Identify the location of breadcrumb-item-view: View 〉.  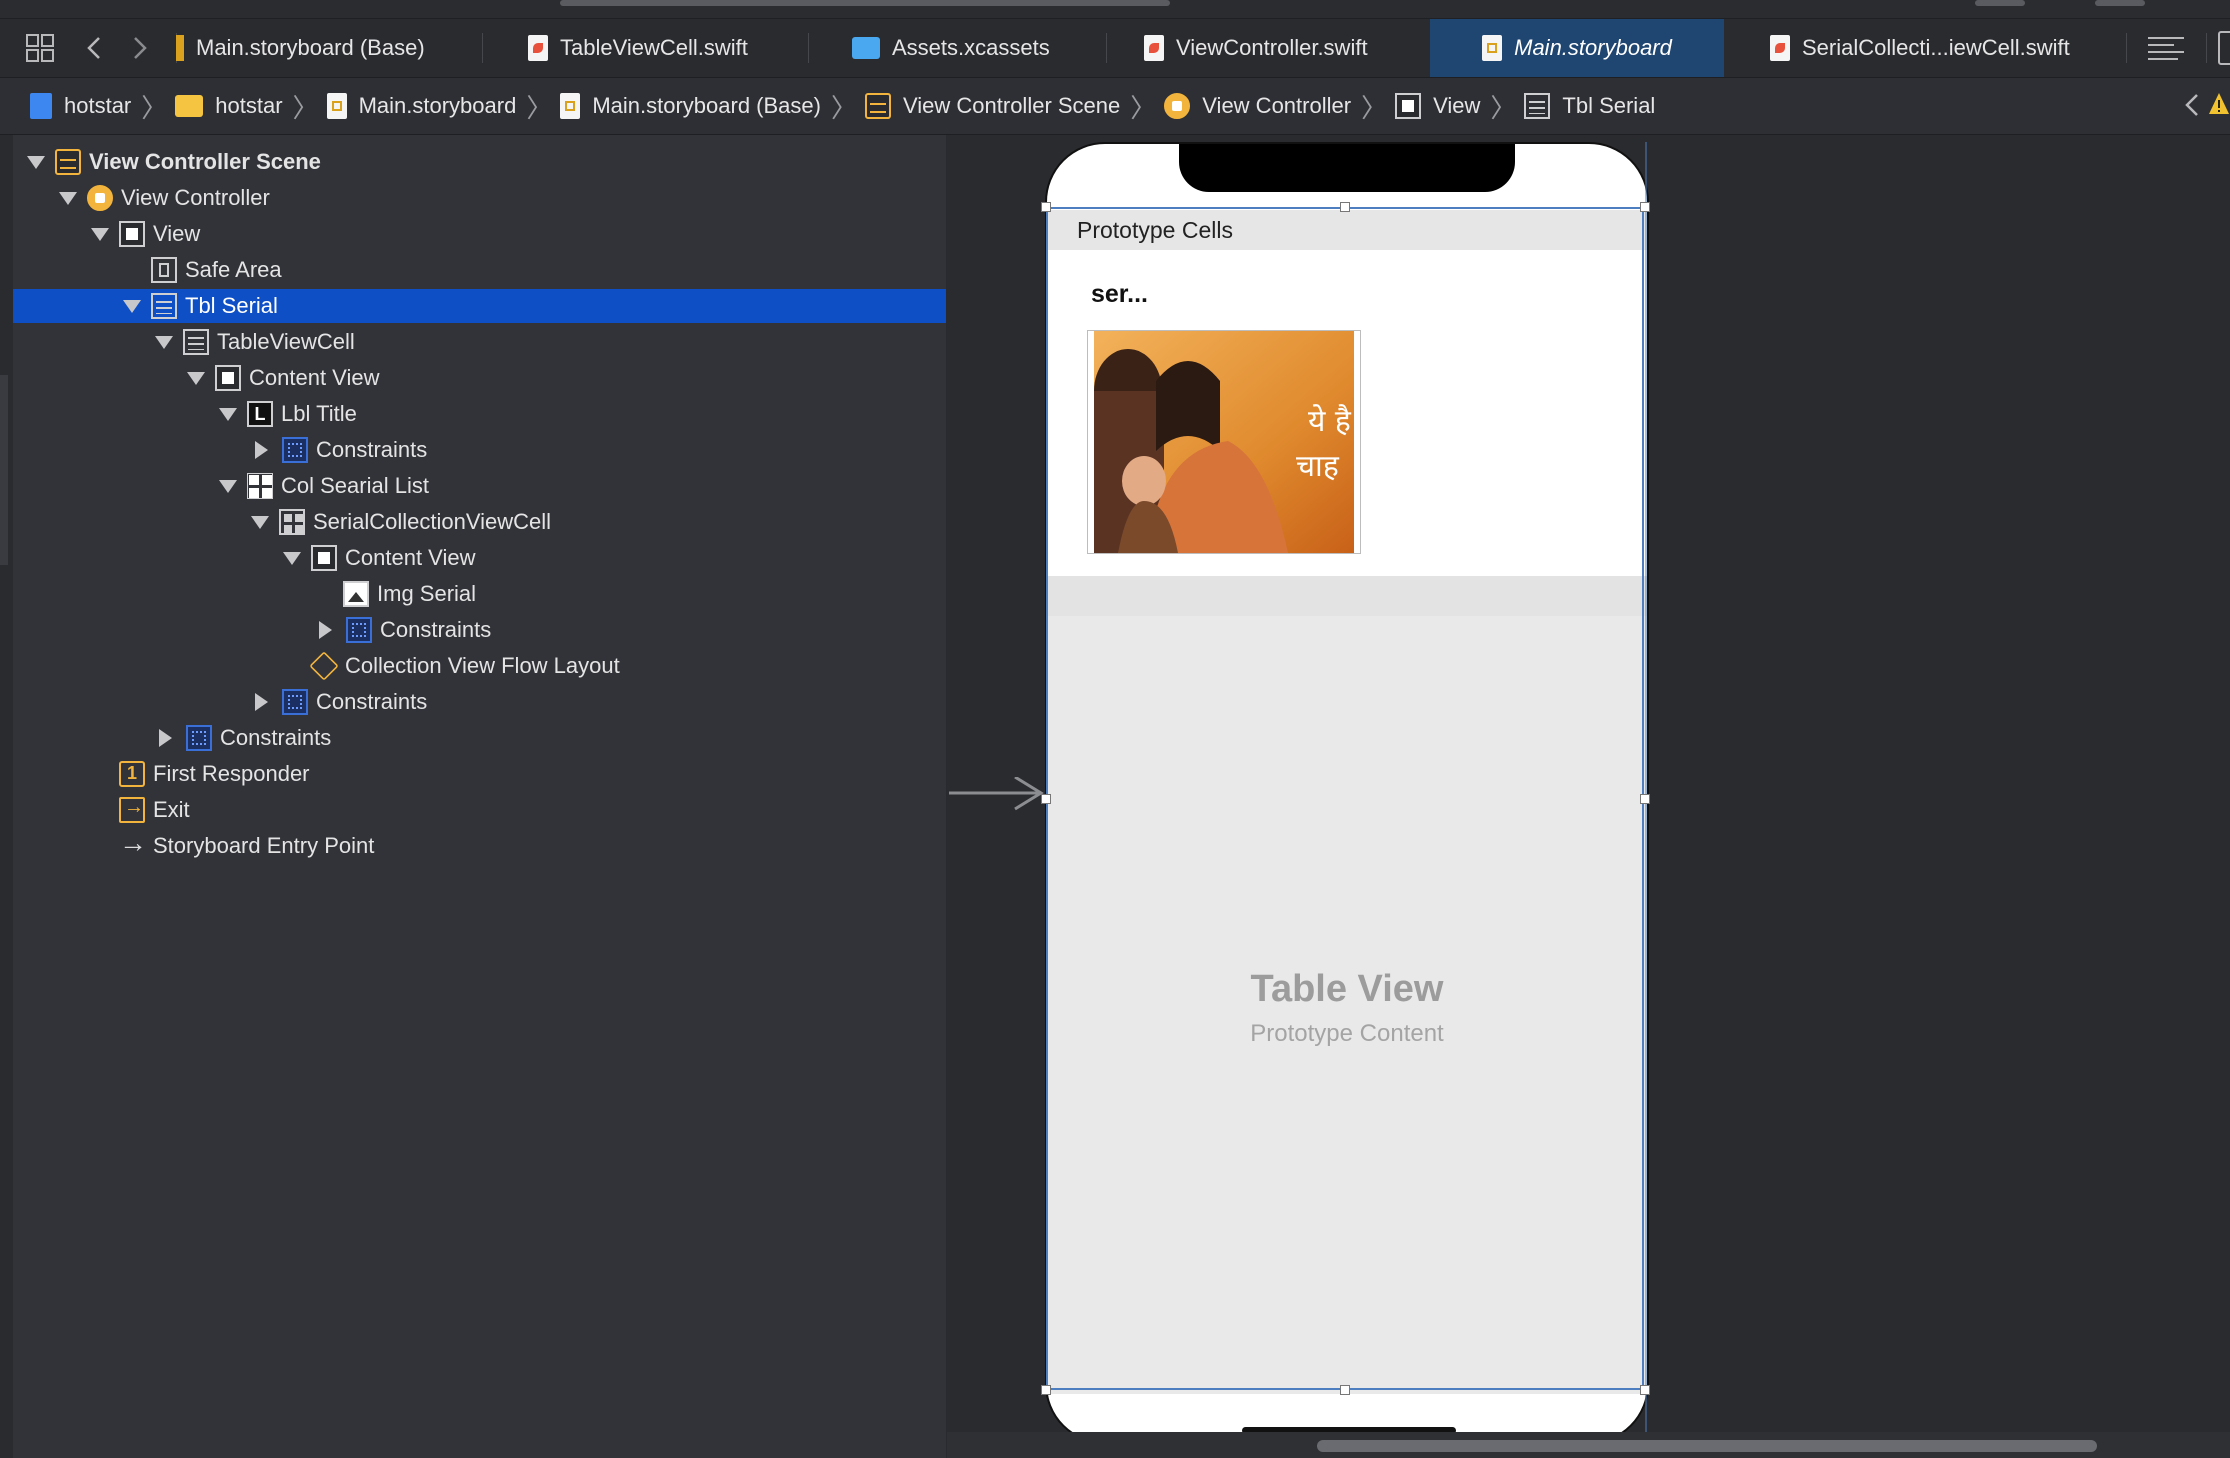
(1459, 106).